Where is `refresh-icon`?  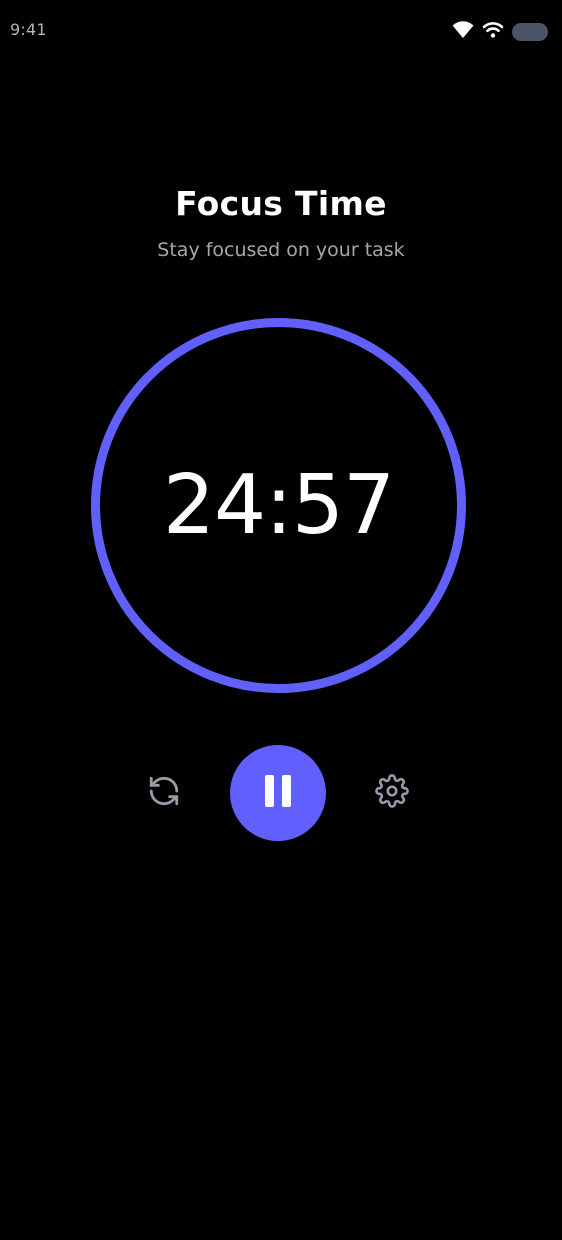
refresh-icon is located at coordinates (164, 793).